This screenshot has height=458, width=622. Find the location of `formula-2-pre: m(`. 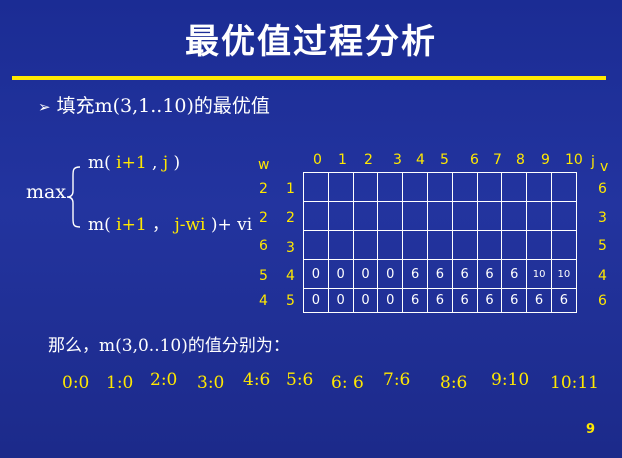

formula-2-pre: m( is located at coordinates (102, 225).